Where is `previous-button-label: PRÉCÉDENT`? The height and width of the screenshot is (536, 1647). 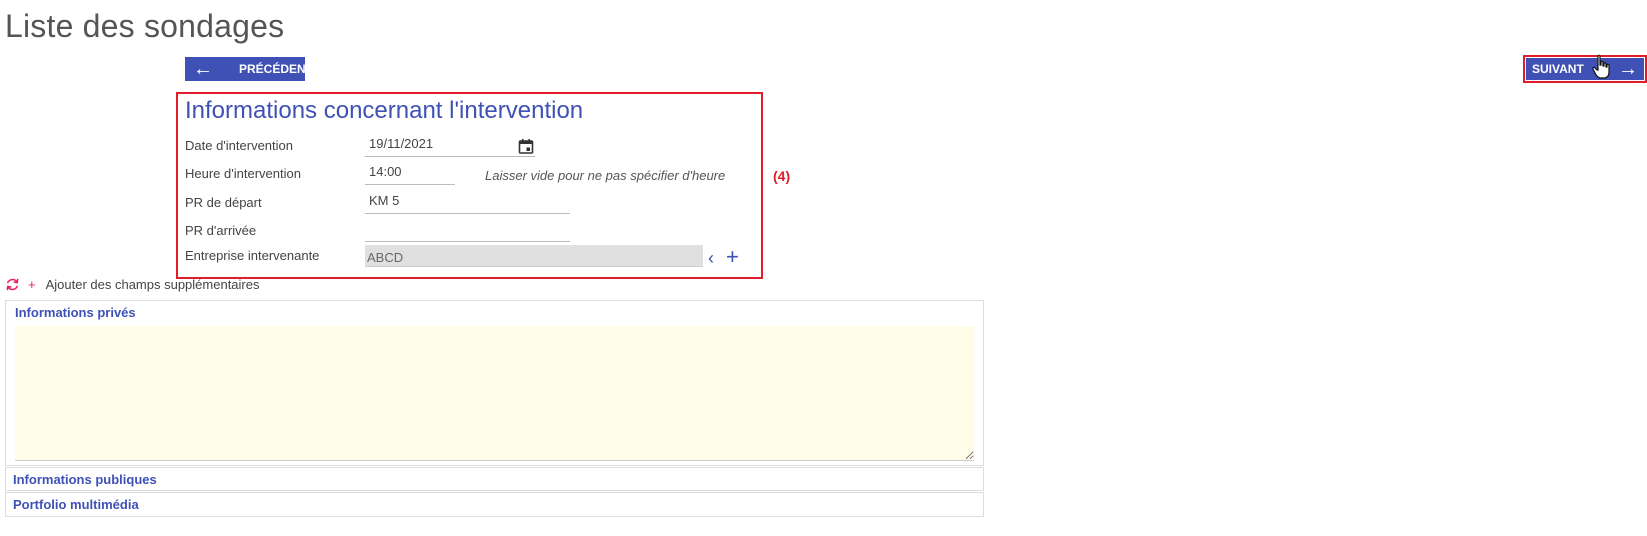 previous-button-label: PRÉCÉDENT is located at coordinates (276, 69).